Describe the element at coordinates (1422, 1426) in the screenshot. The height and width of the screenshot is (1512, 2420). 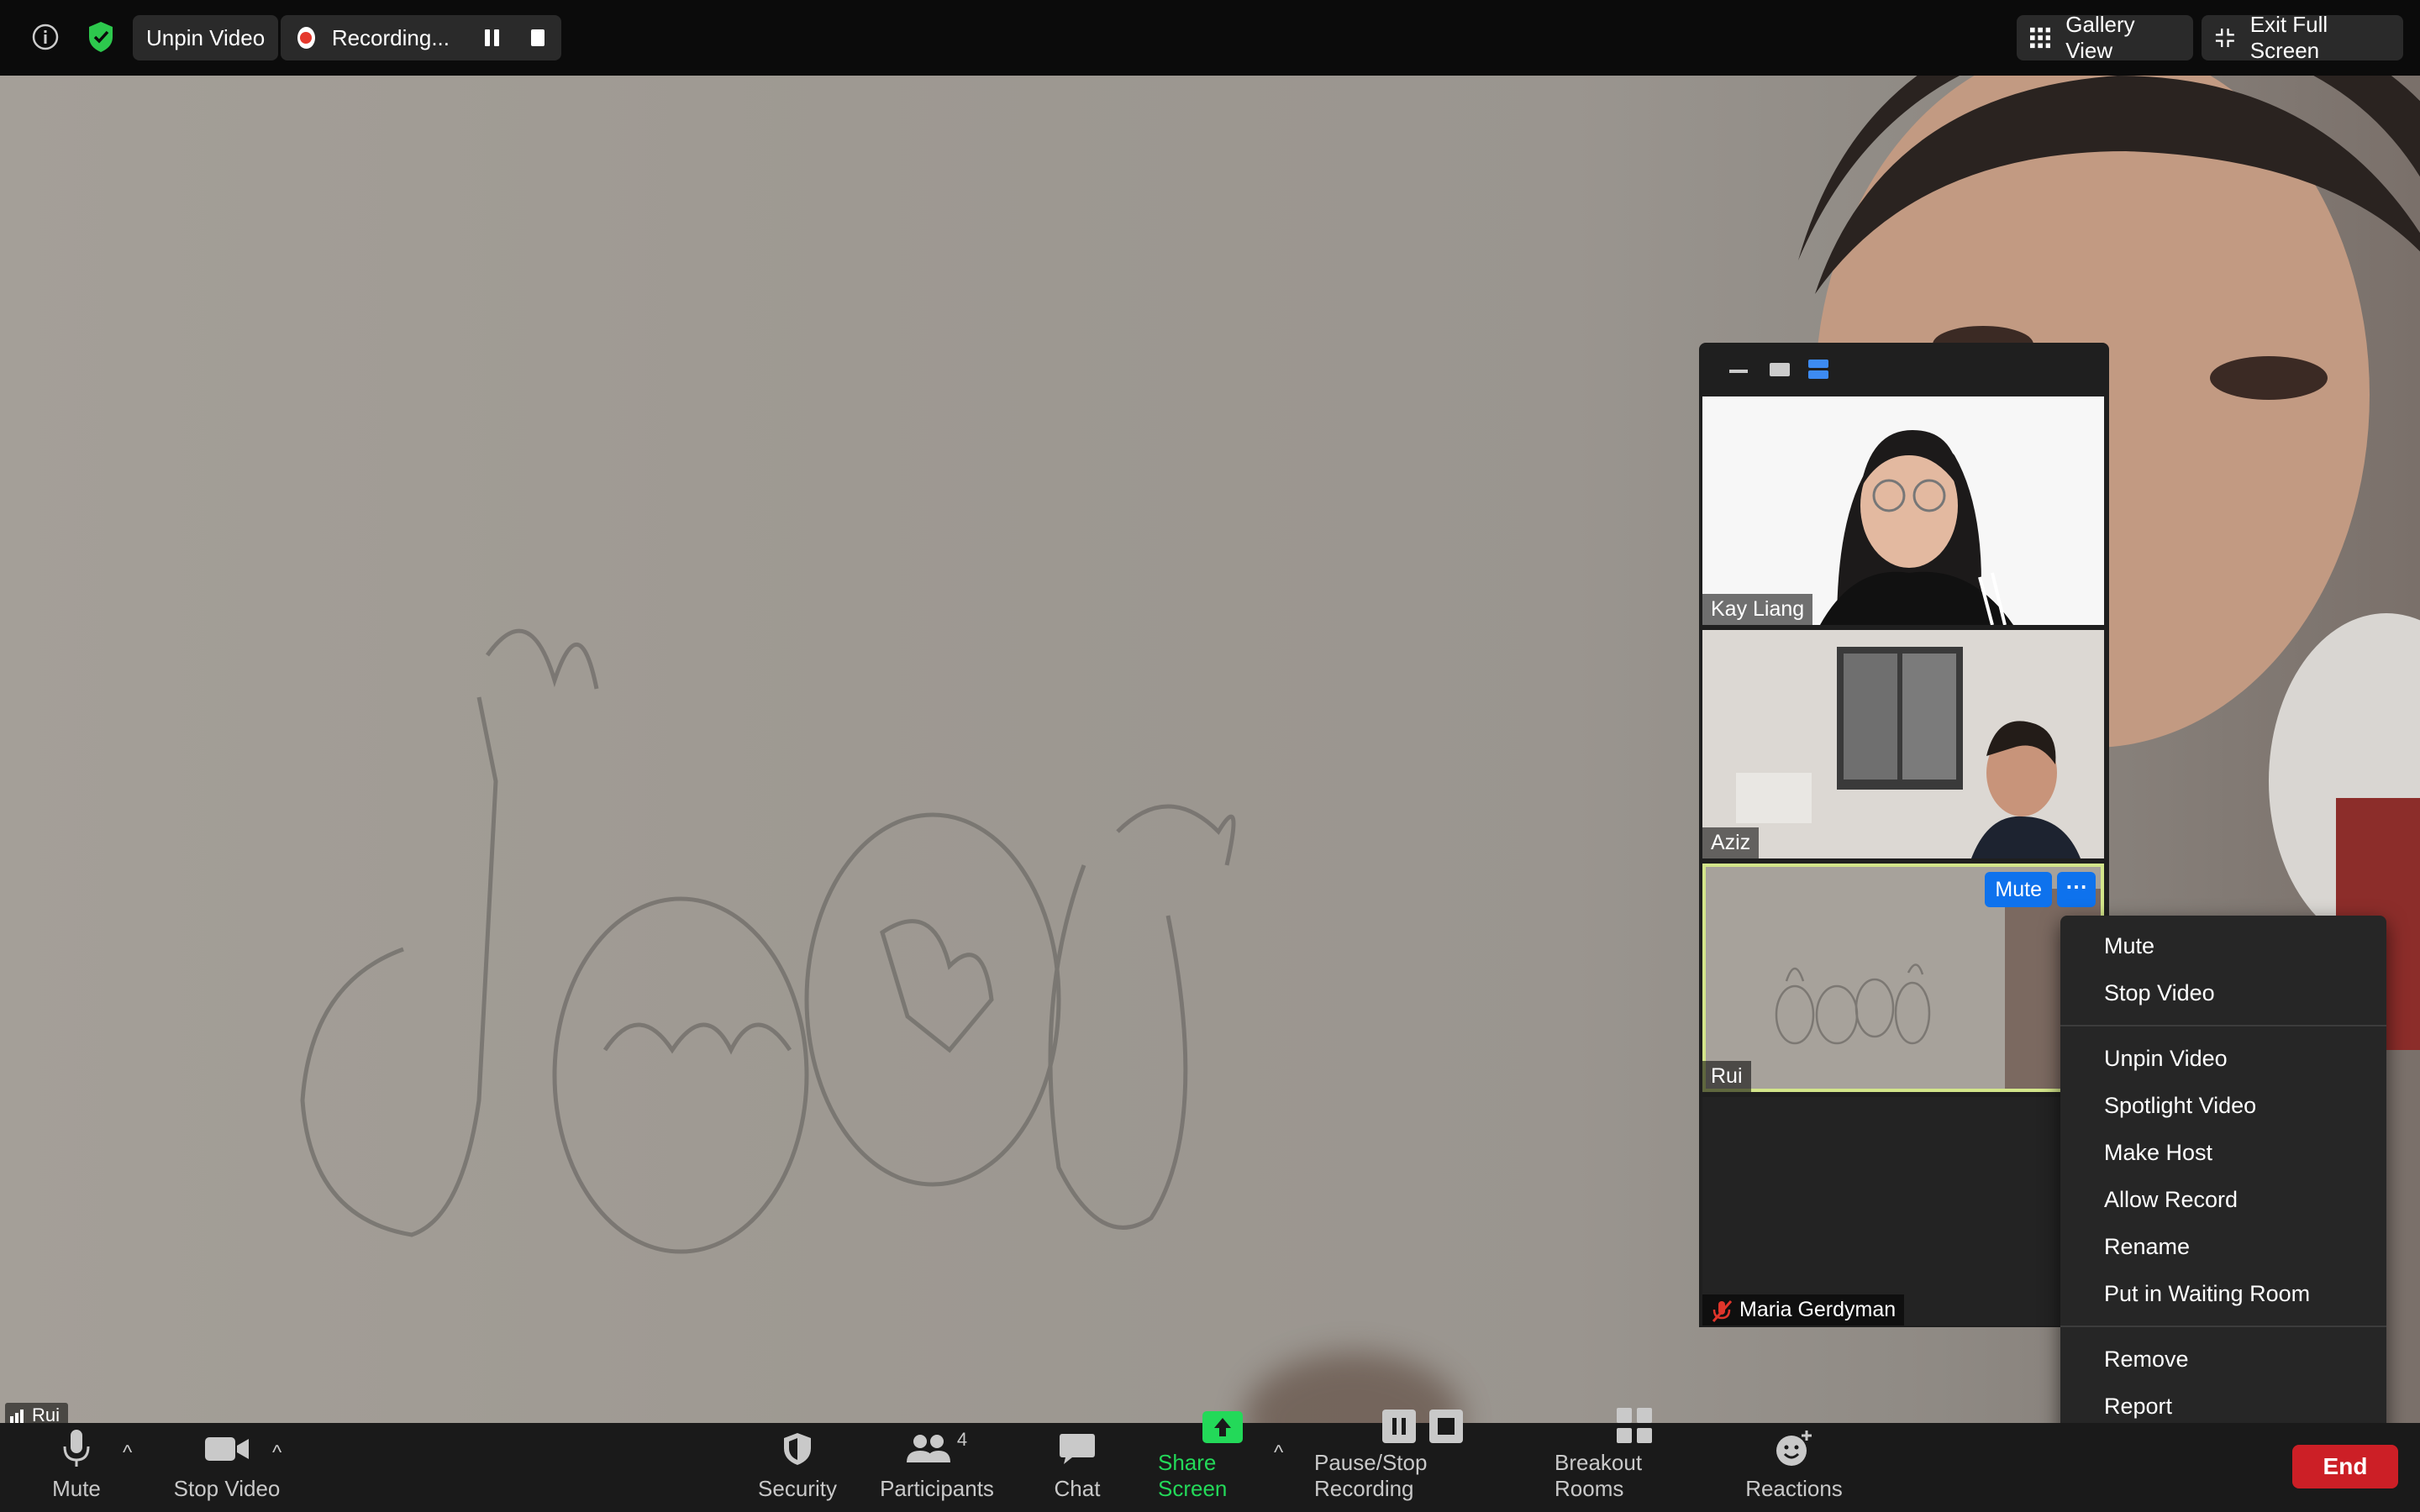
I see `pause-stop-recording-icon` at that location.